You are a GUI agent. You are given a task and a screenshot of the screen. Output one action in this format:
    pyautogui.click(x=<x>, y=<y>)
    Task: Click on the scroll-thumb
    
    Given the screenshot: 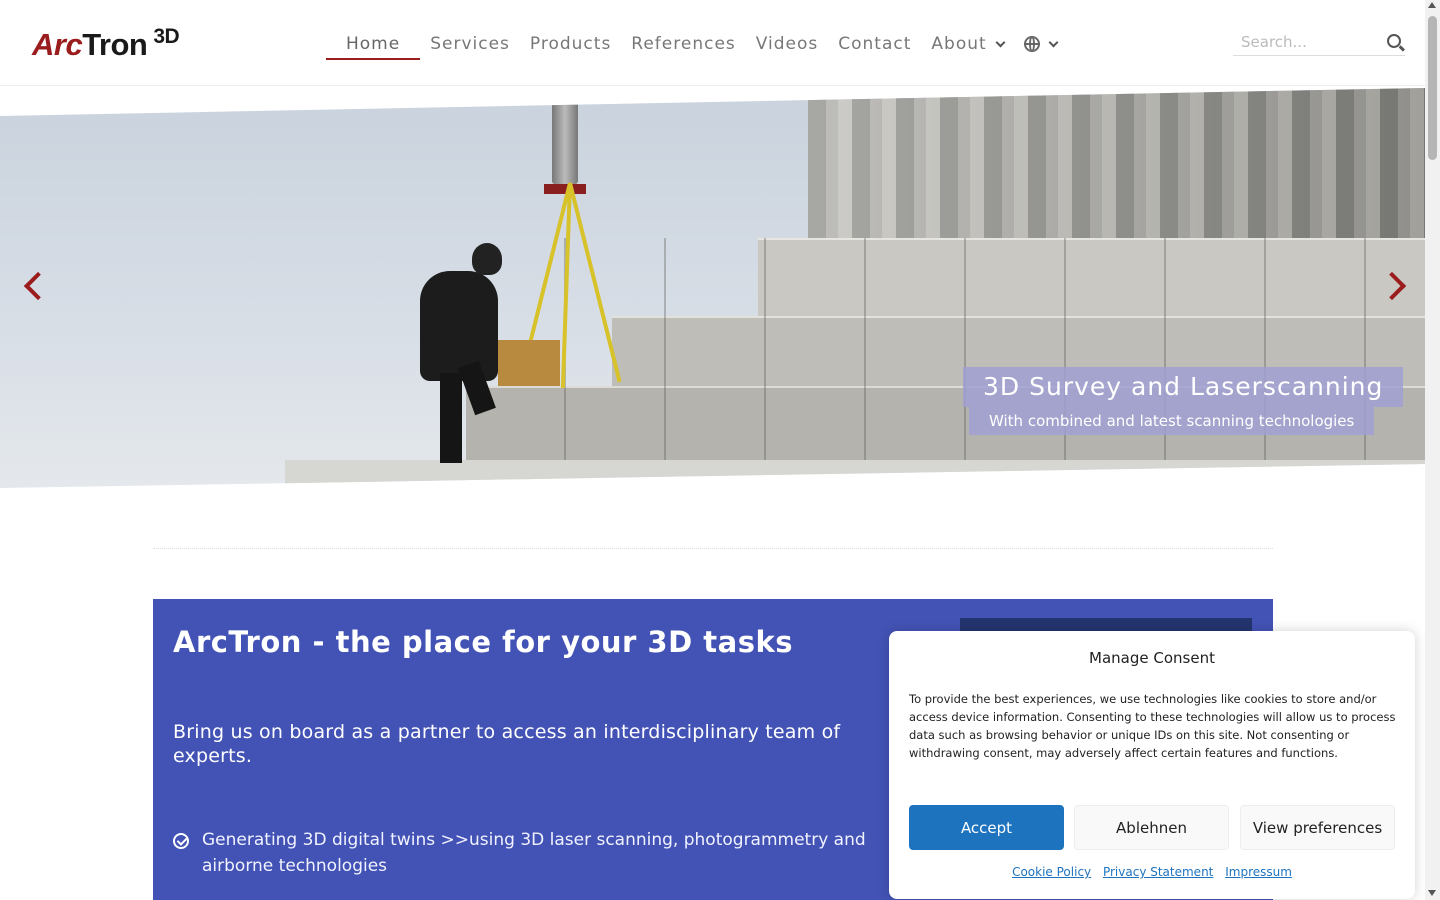 What is the action you would take?
    pyautogui.click(x=1432, y=88)
    